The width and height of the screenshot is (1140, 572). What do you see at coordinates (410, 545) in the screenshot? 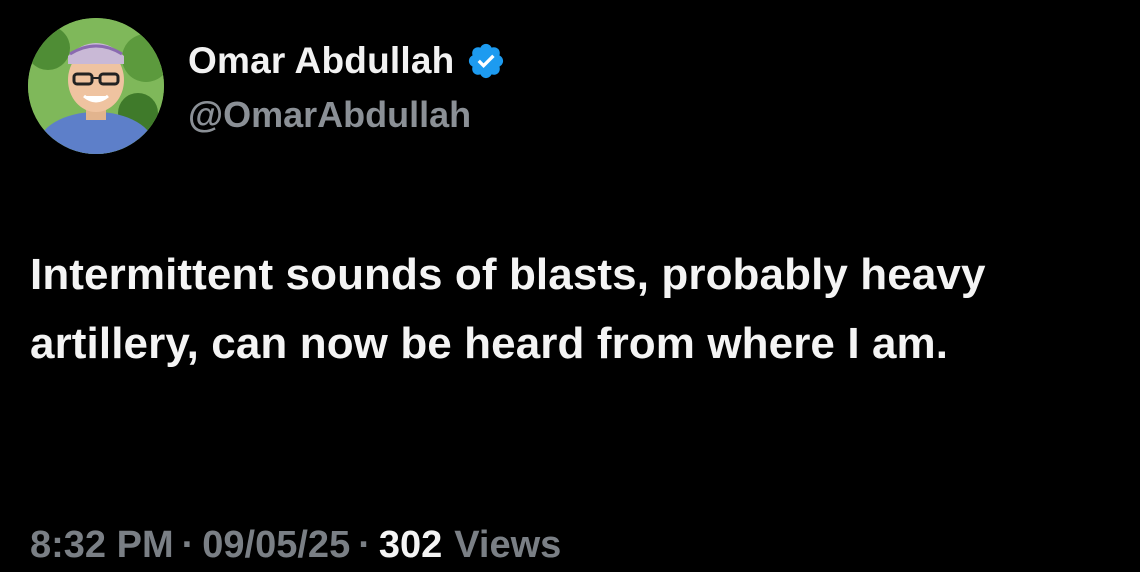
I see `views-count: 302` at bounding box center [410, 545].